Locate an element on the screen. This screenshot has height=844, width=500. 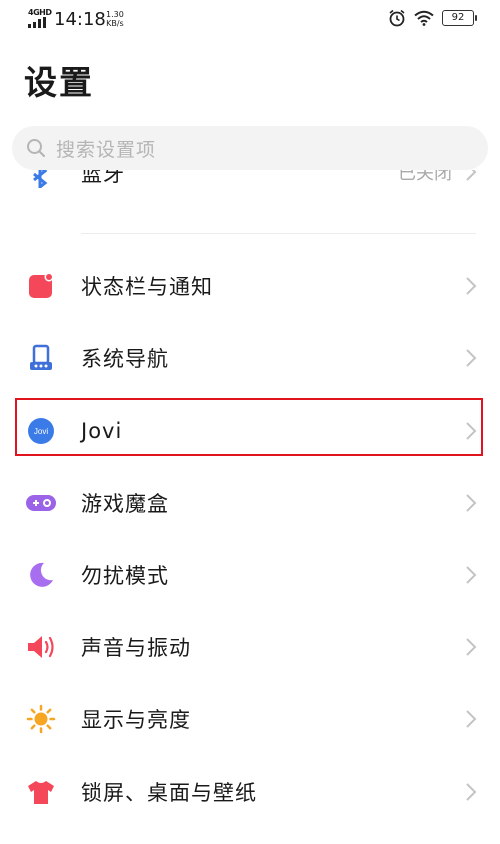
list-item-display-brightness: 显示与亮度 is located at coordinates (250, 719).